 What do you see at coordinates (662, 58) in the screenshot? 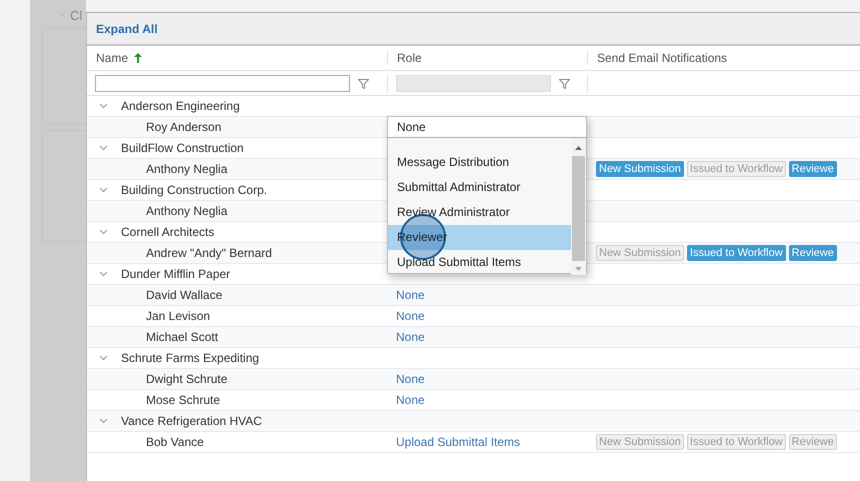
I see `column-header: Send Email Notifications` at bounding box center [662, 58].